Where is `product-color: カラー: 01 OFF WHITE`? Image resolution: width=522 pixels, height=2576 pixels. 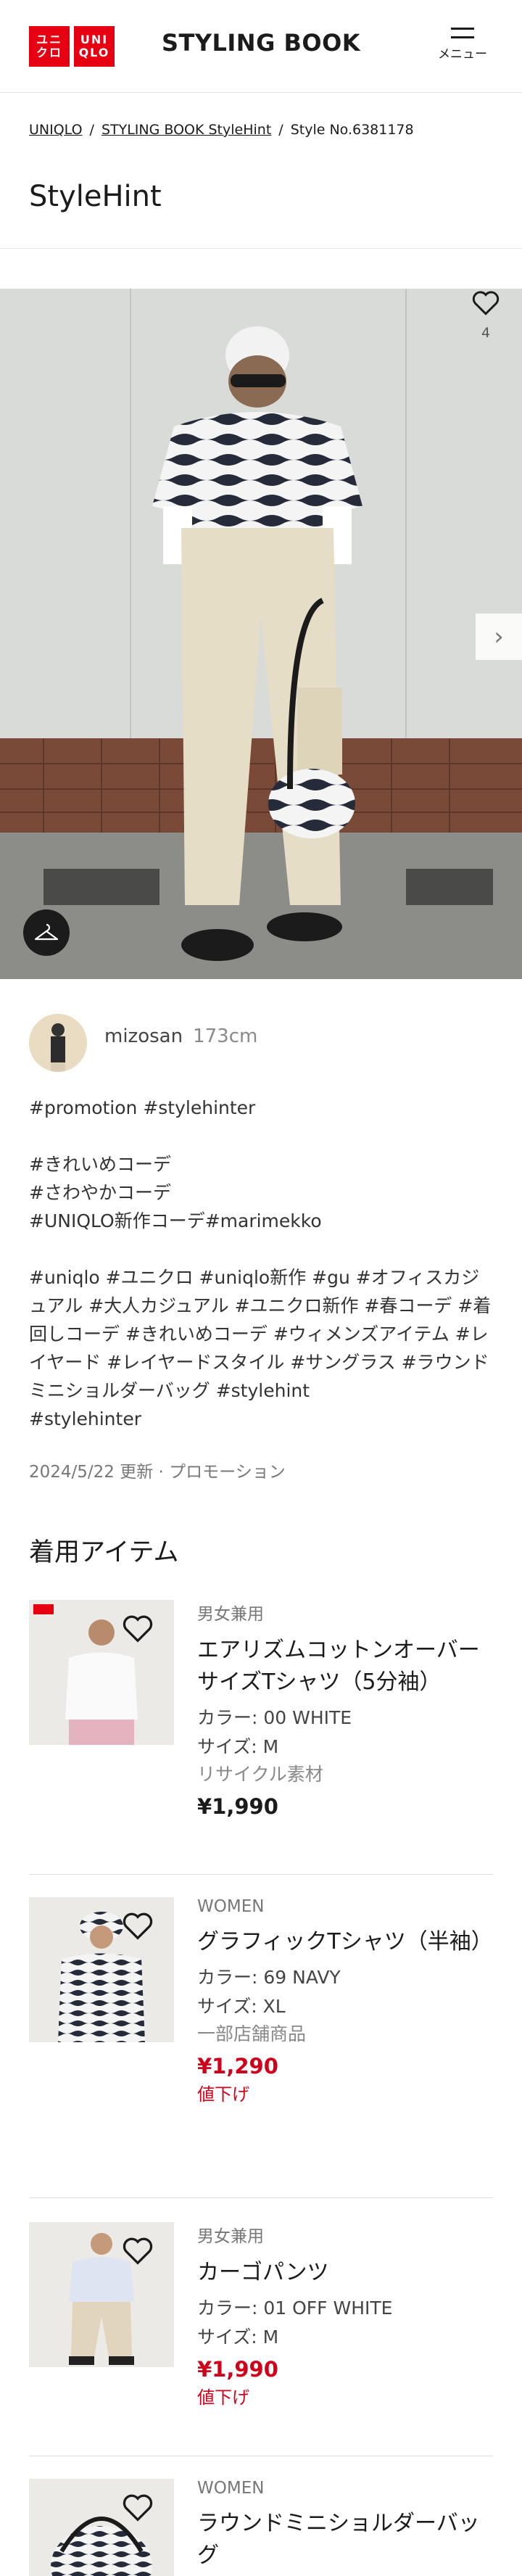 product-color: カラー: 01 OFF WHITE is located at coordinates (295, 2308).